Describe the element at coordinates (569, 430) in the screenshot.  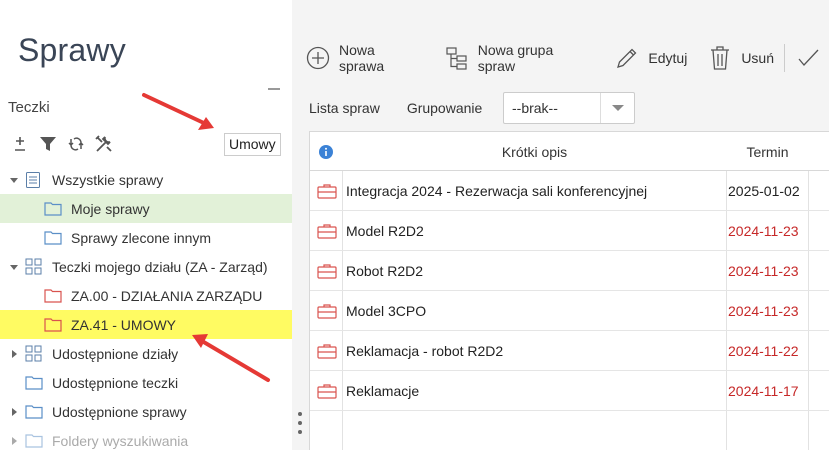
I see `empty-row` at that location.